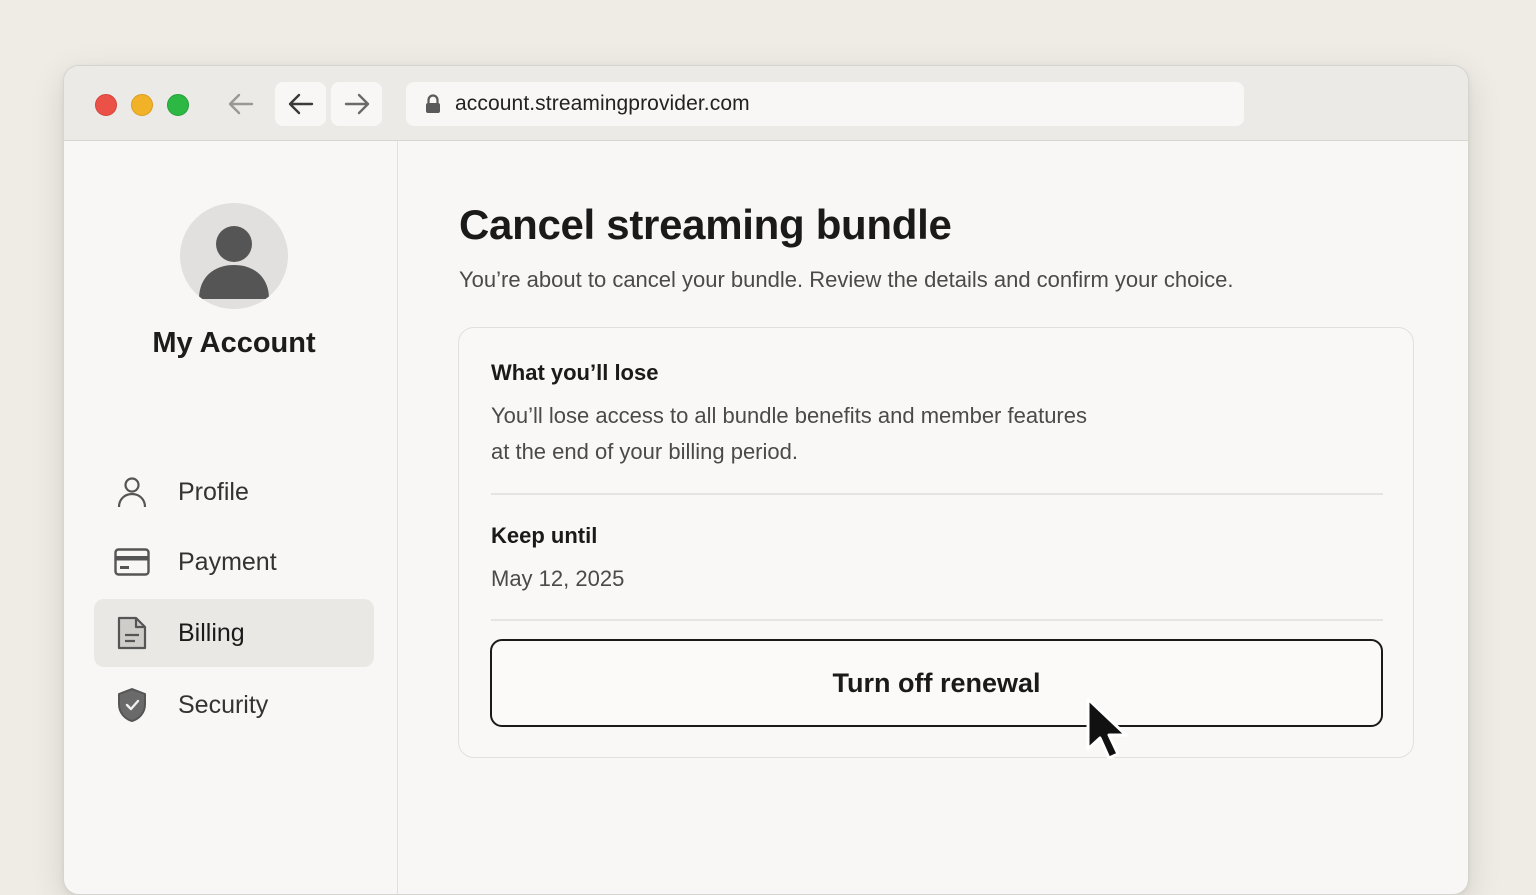 Image resolution: width=1536 pixels, height=895 pixels. I want to click on url-text: account.streamingprovider.com, so click(602, 103).